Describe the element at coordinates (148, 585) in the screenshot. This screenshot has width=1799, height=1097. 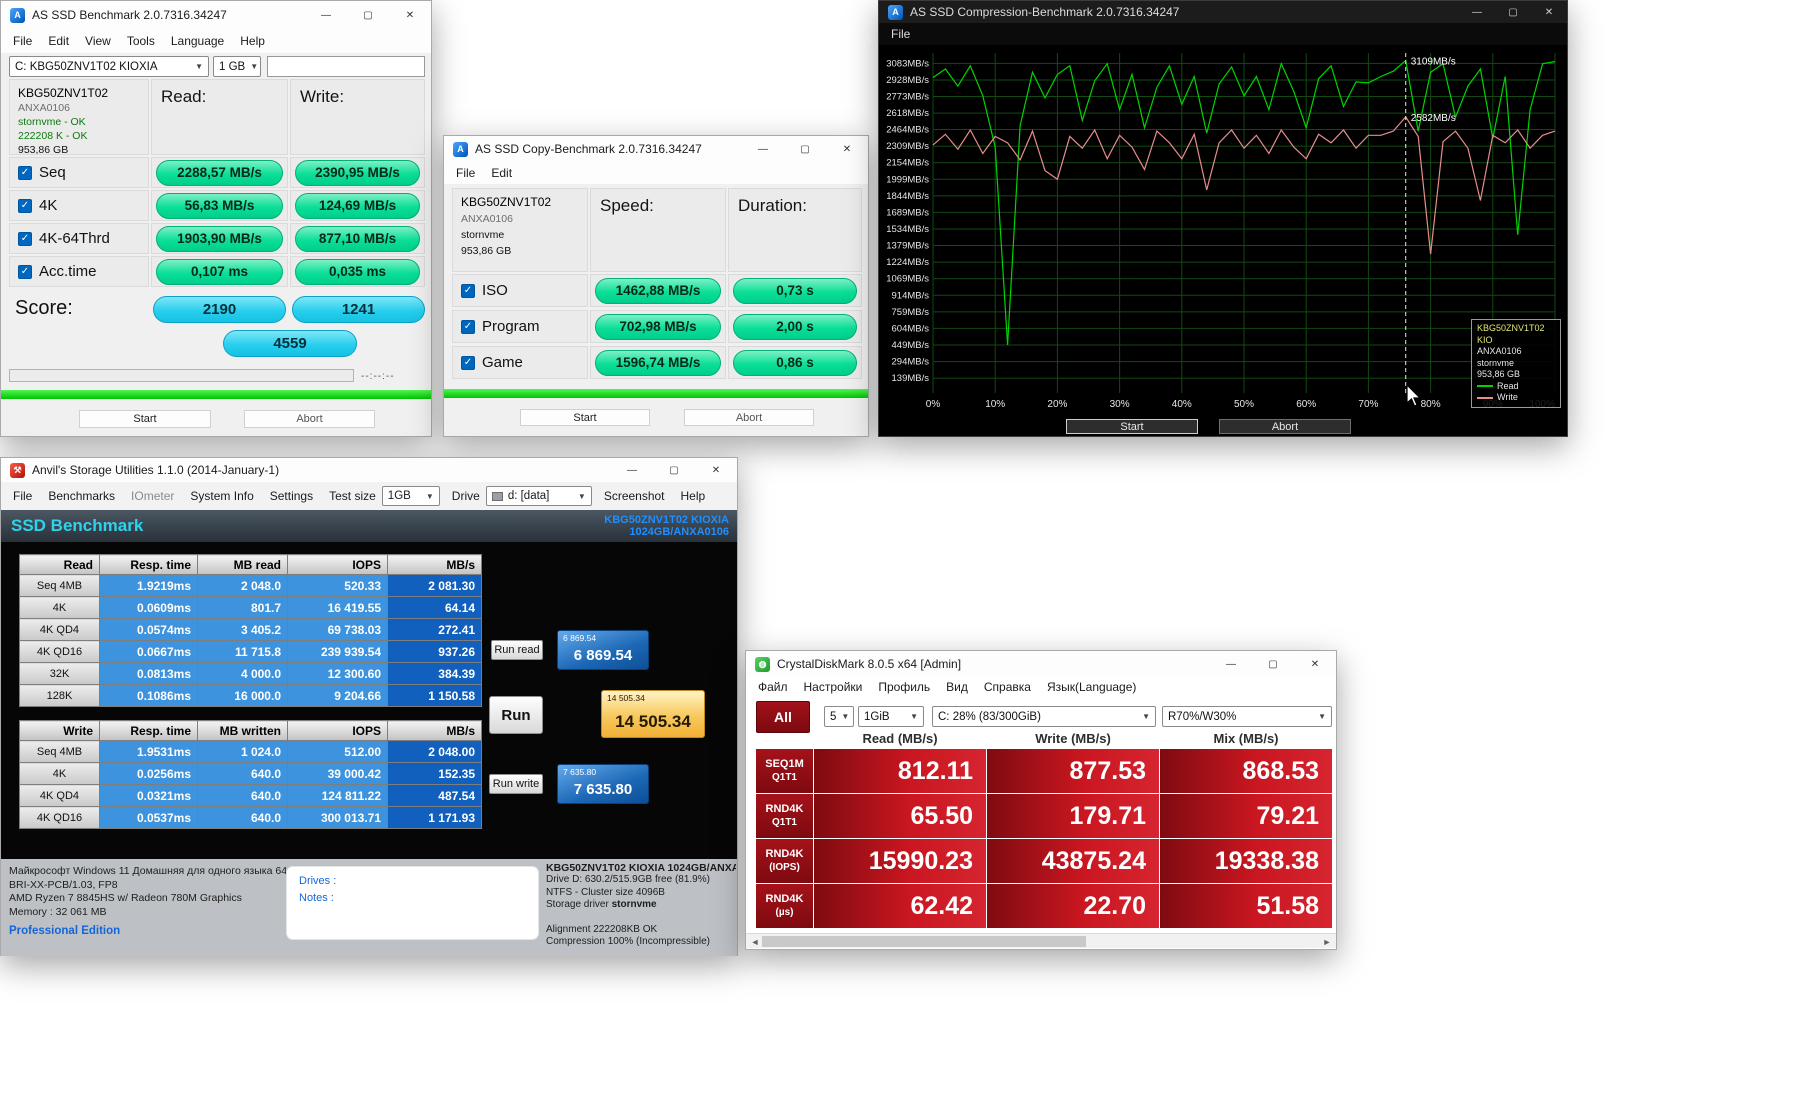
I see `resp-time: 1.9219ms` at that location.